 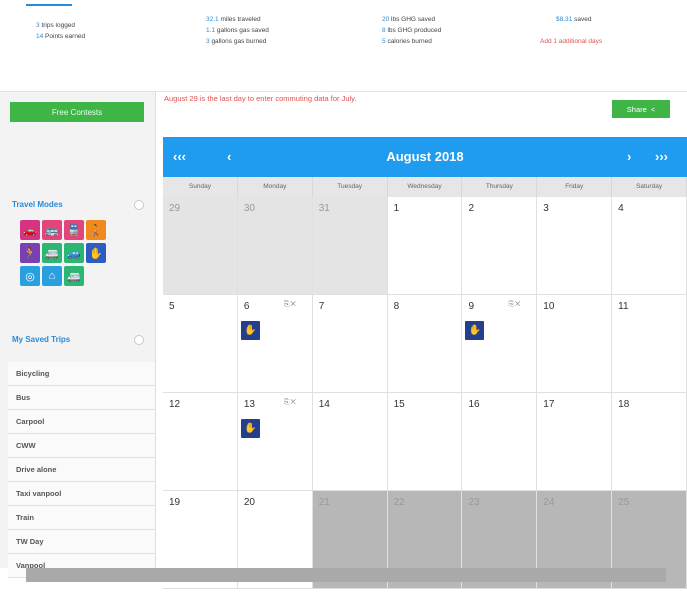 I want to click on calendar-day-cell: 13 ⎘✕ ✋, so click(x=275, y=442).